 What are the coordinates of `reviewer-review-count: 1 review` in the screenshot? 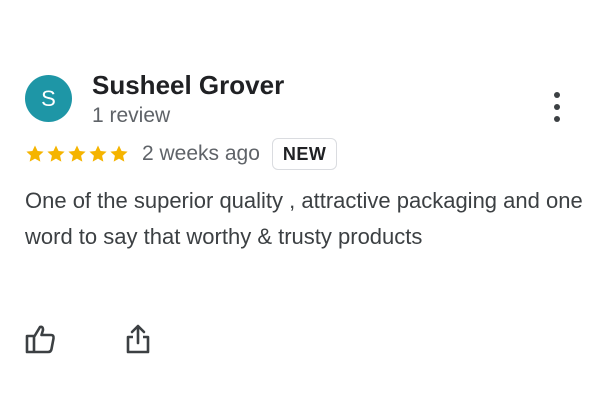 It's located at (131, 115).